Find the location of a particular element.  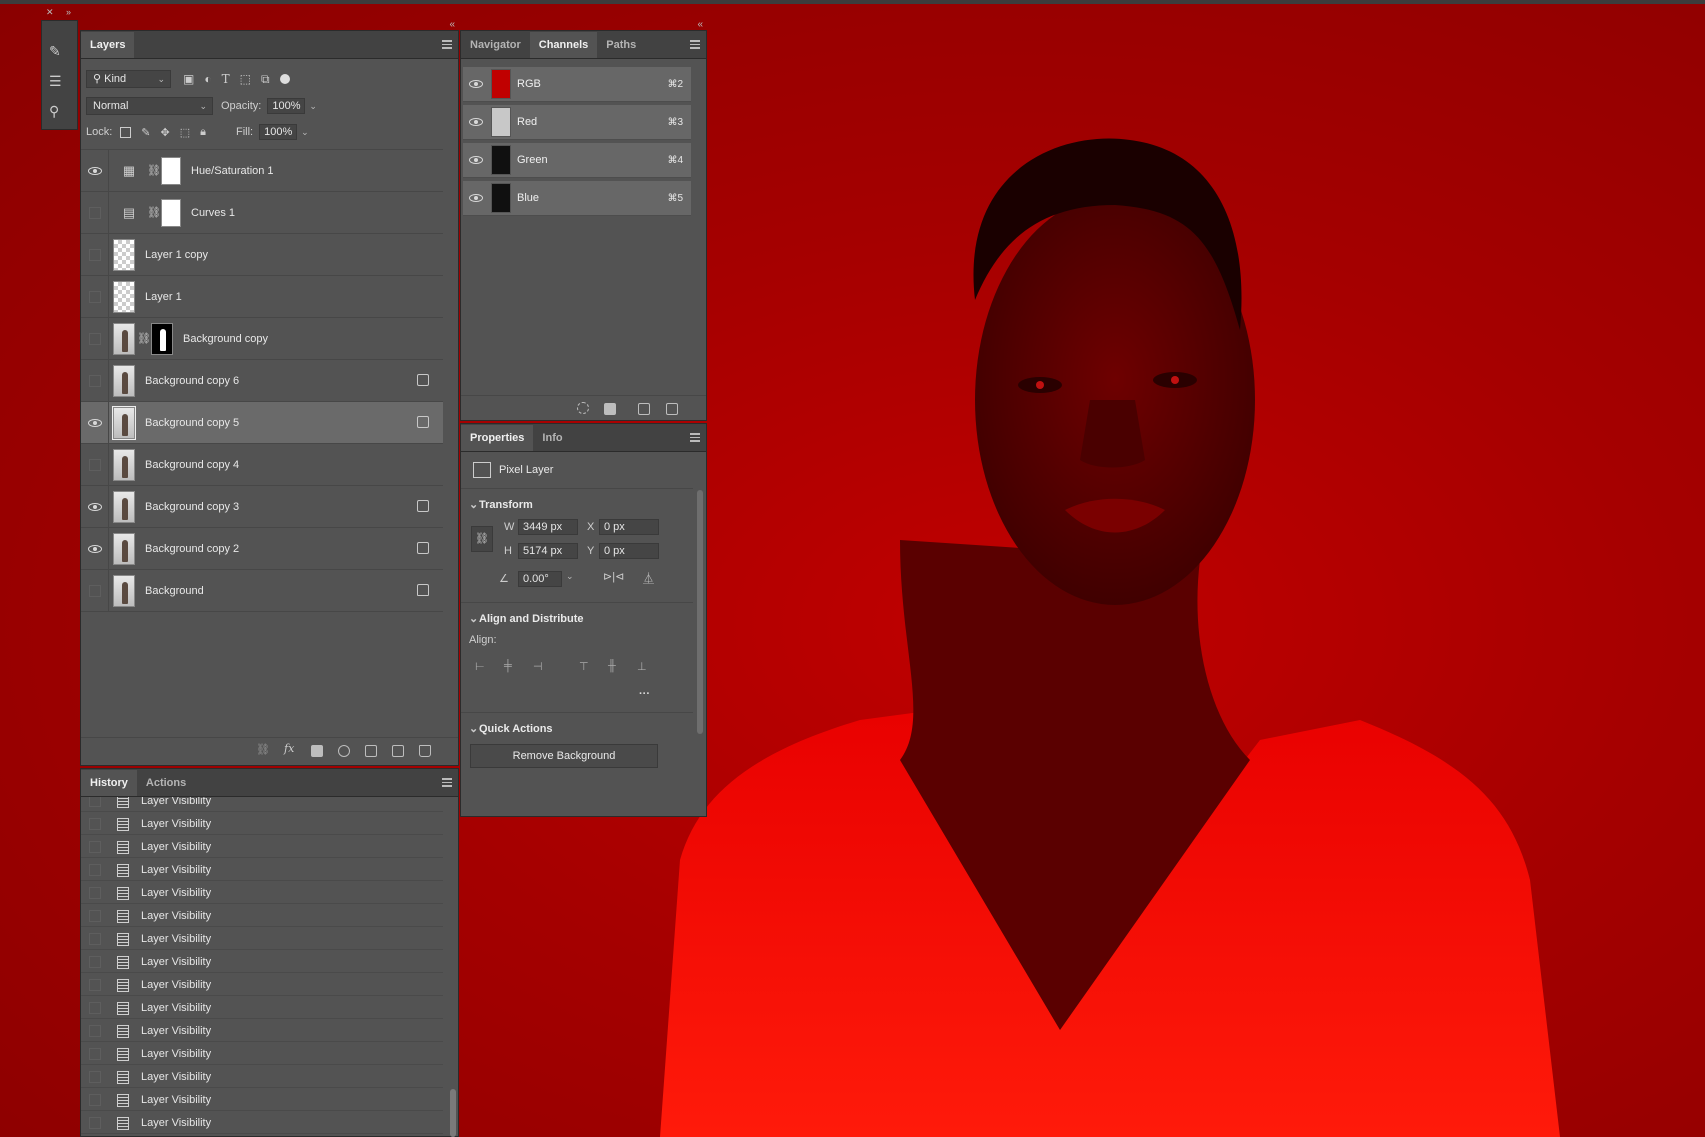

align-middle-v-icon: ╫ is located at coordinates (612, 666).